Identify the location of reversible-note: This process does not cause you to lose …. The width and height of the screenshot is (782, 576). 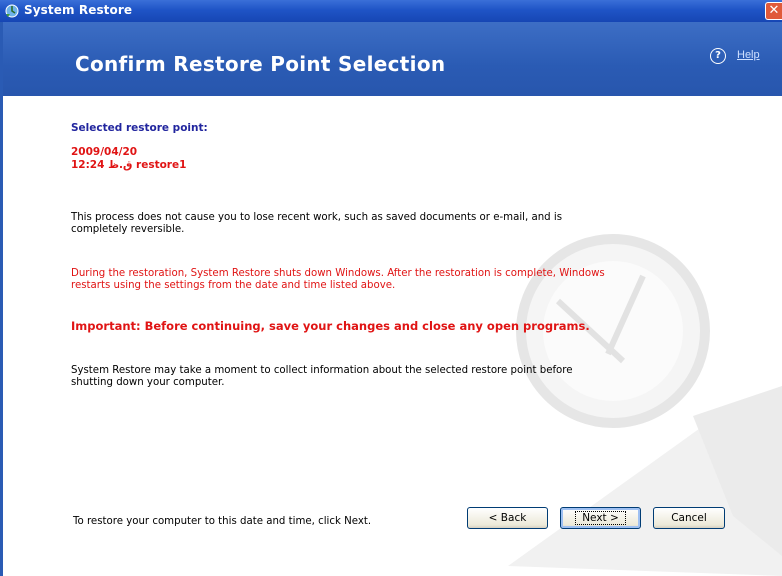
(317, 223).